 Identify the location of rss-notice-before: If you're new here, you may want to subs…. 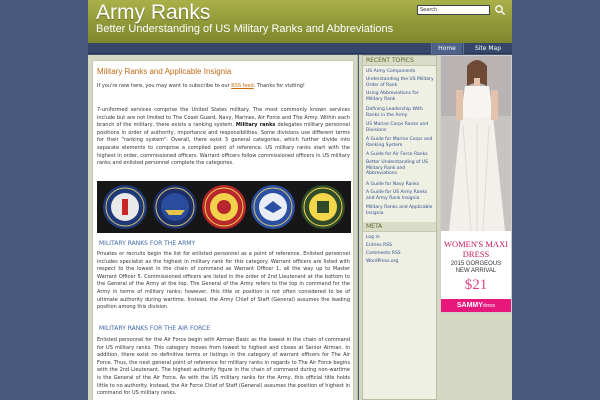
(164, 86).